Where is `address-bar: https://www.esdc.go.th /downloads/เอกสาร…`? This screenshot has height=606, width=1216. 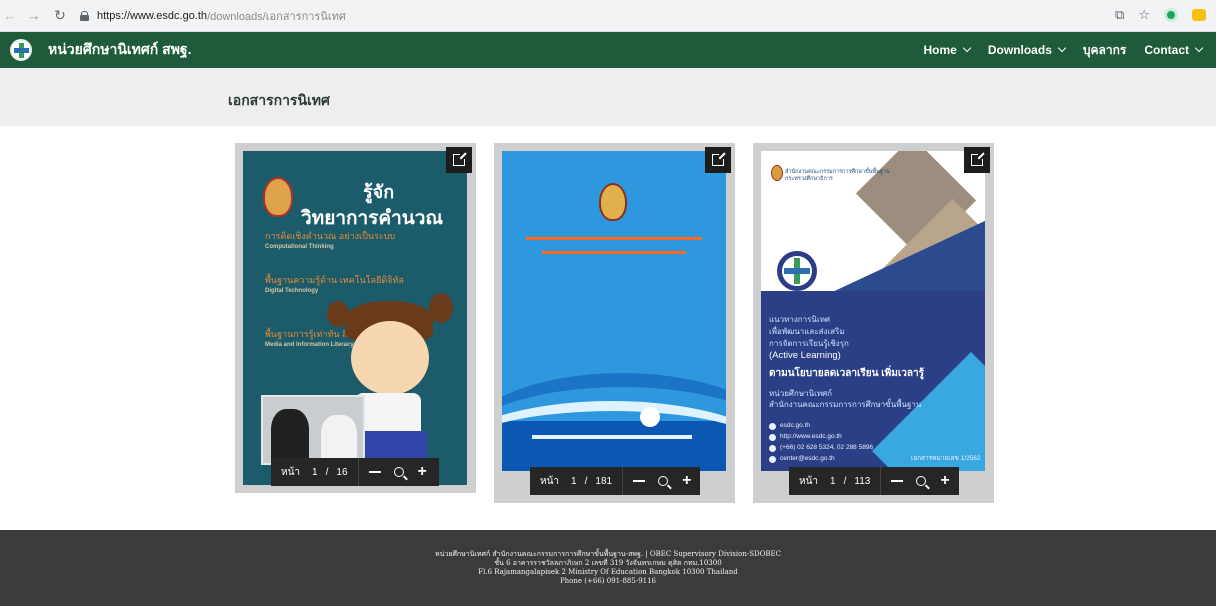
address-bar: https://www.esdc.go.th /downloads/เอกสาร… is located at coordinates (213, 16).